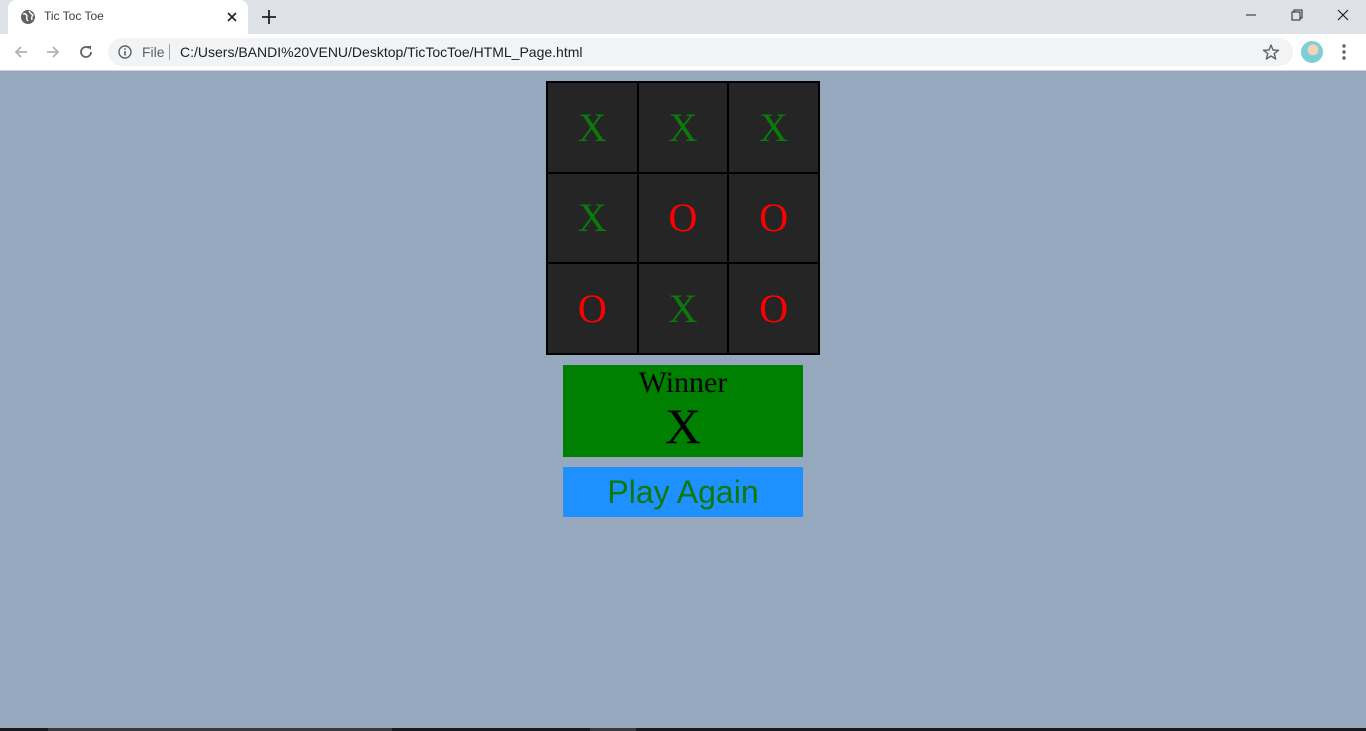  What do you see at coordinates (21, 52) in the screenshot?
I see `back-arrow-icon` at bounding box center [21, 52].